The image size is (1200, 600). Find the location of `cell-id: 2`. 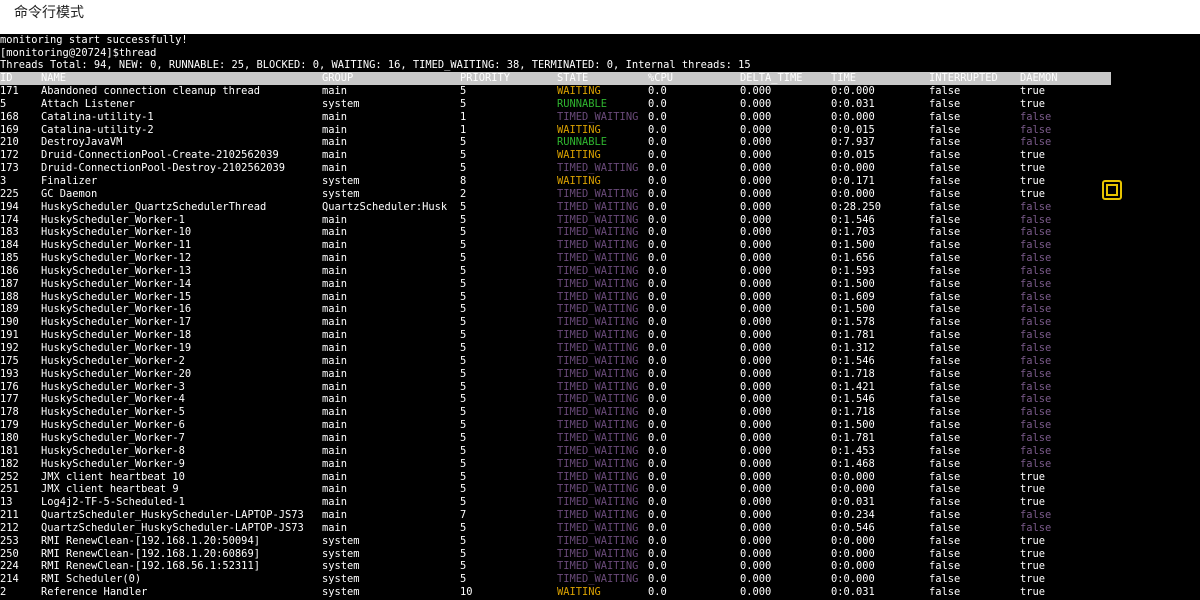

cell-id: 2 is located at coordinates (3, 592).